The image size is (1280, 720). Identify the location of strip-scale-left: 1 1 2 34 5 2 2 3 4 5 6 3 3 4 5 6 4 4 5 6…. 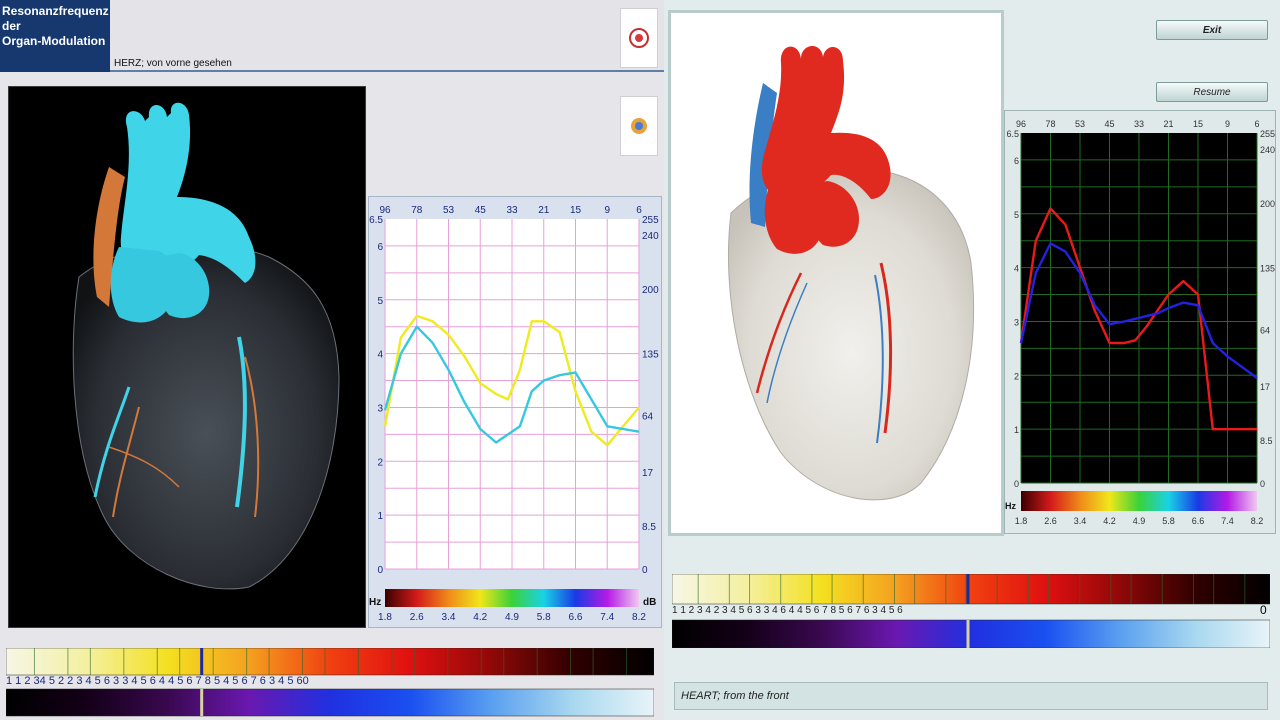
(157, 681).